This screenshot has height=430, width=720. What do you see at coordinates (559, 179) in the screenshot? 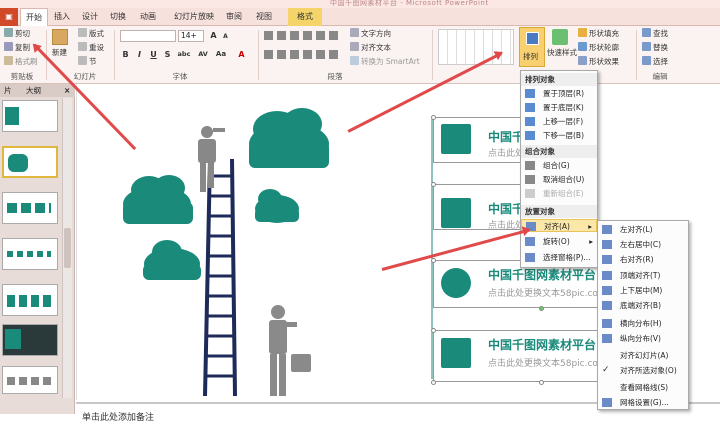
I see `ungroup-item: 取消组合(U)` at bounding box center [559, 179].